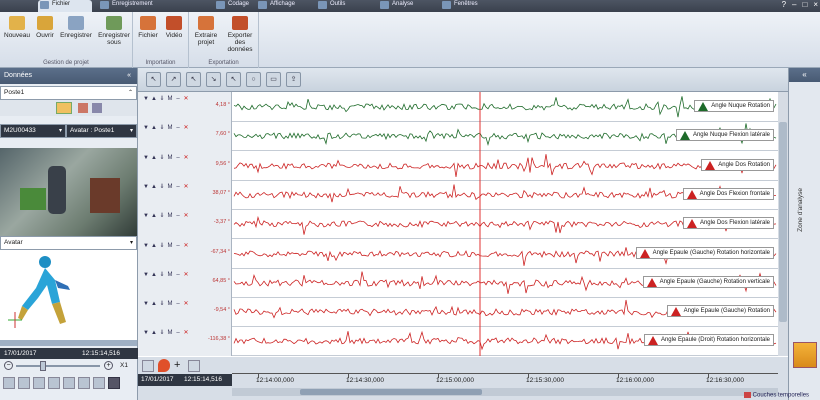 This screenshot has height=400, width=820. I want to click on poste-select: Poste1 ⌃, so click(68, 93).